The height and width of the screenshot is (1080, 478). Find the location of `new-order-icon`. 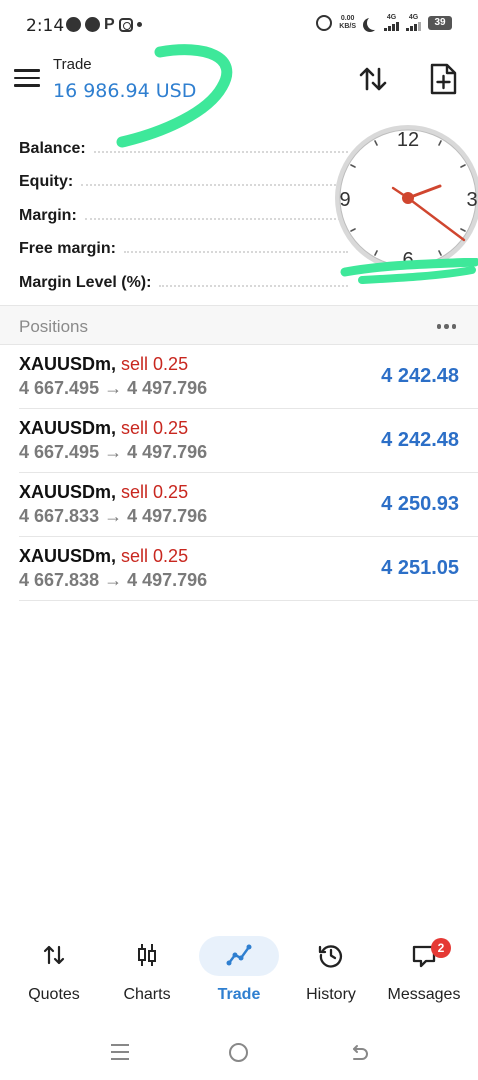

new-order-icon is located at coordinates (443, 79).